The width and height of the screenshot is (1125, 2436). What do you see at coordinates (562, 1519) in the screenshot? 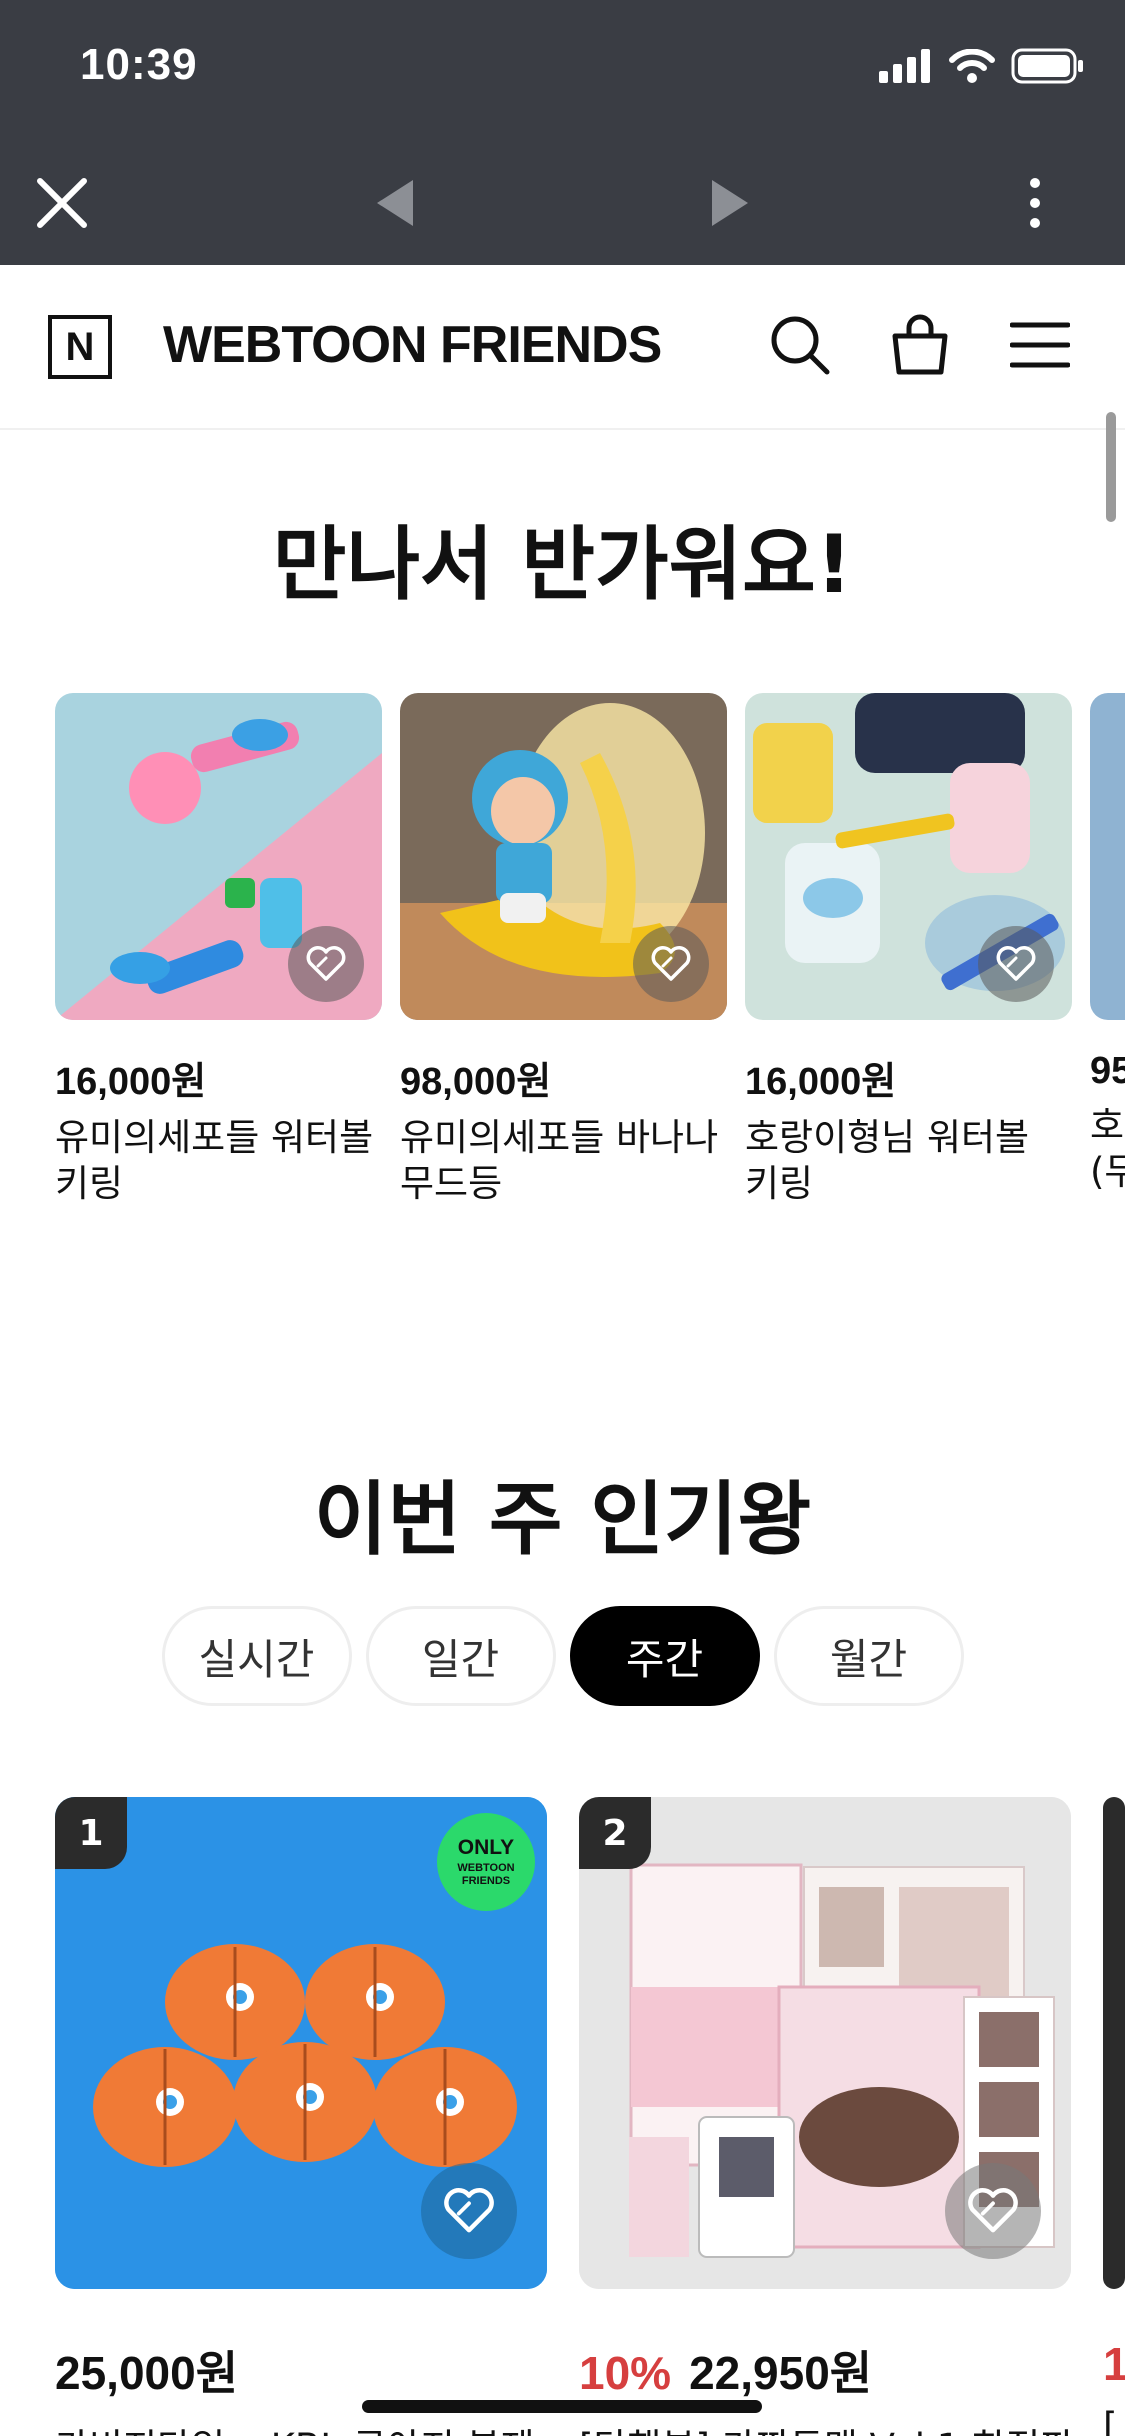
I see `section-title-popular: 이번 주 인기왕` at bounding box center [562, 1519].